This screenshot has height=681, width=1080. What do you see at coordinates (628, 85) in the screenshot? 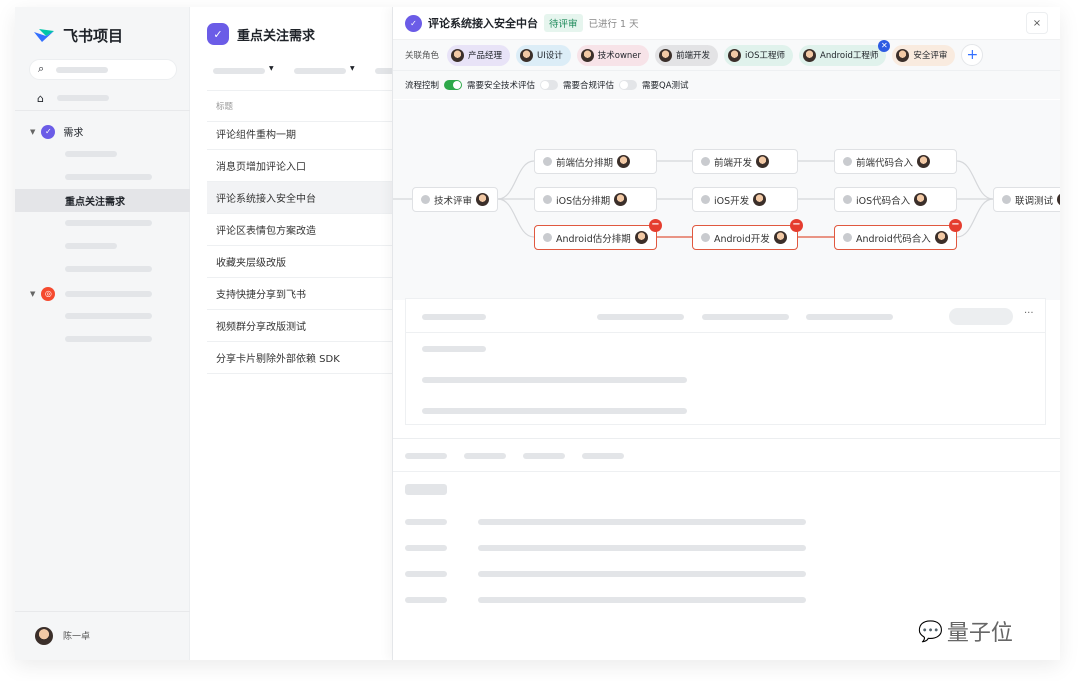
I see `toggle-qa` at bounding box center [628, 85].